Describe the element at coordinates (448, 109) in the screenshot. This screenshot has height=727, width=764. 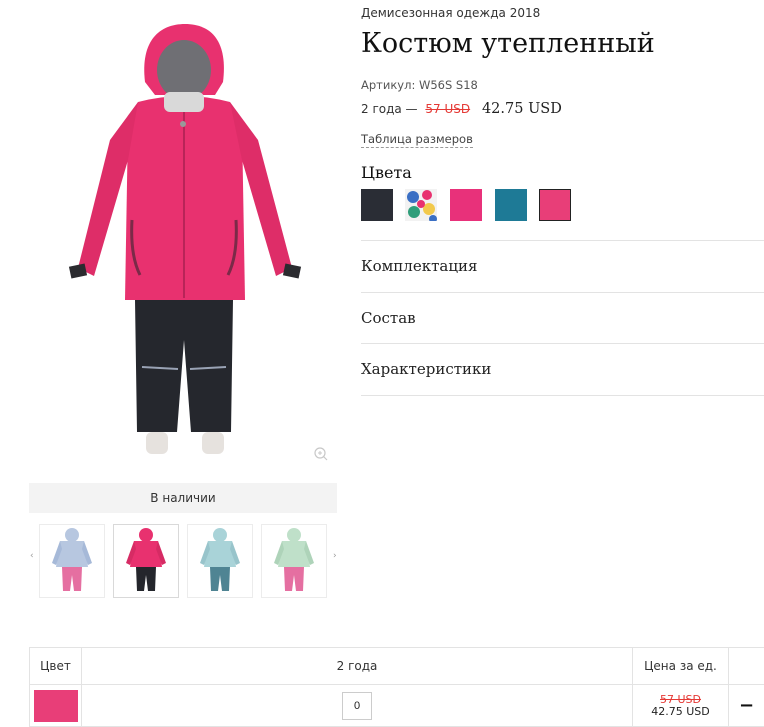
I see `old-price: 57 USD` at that location.